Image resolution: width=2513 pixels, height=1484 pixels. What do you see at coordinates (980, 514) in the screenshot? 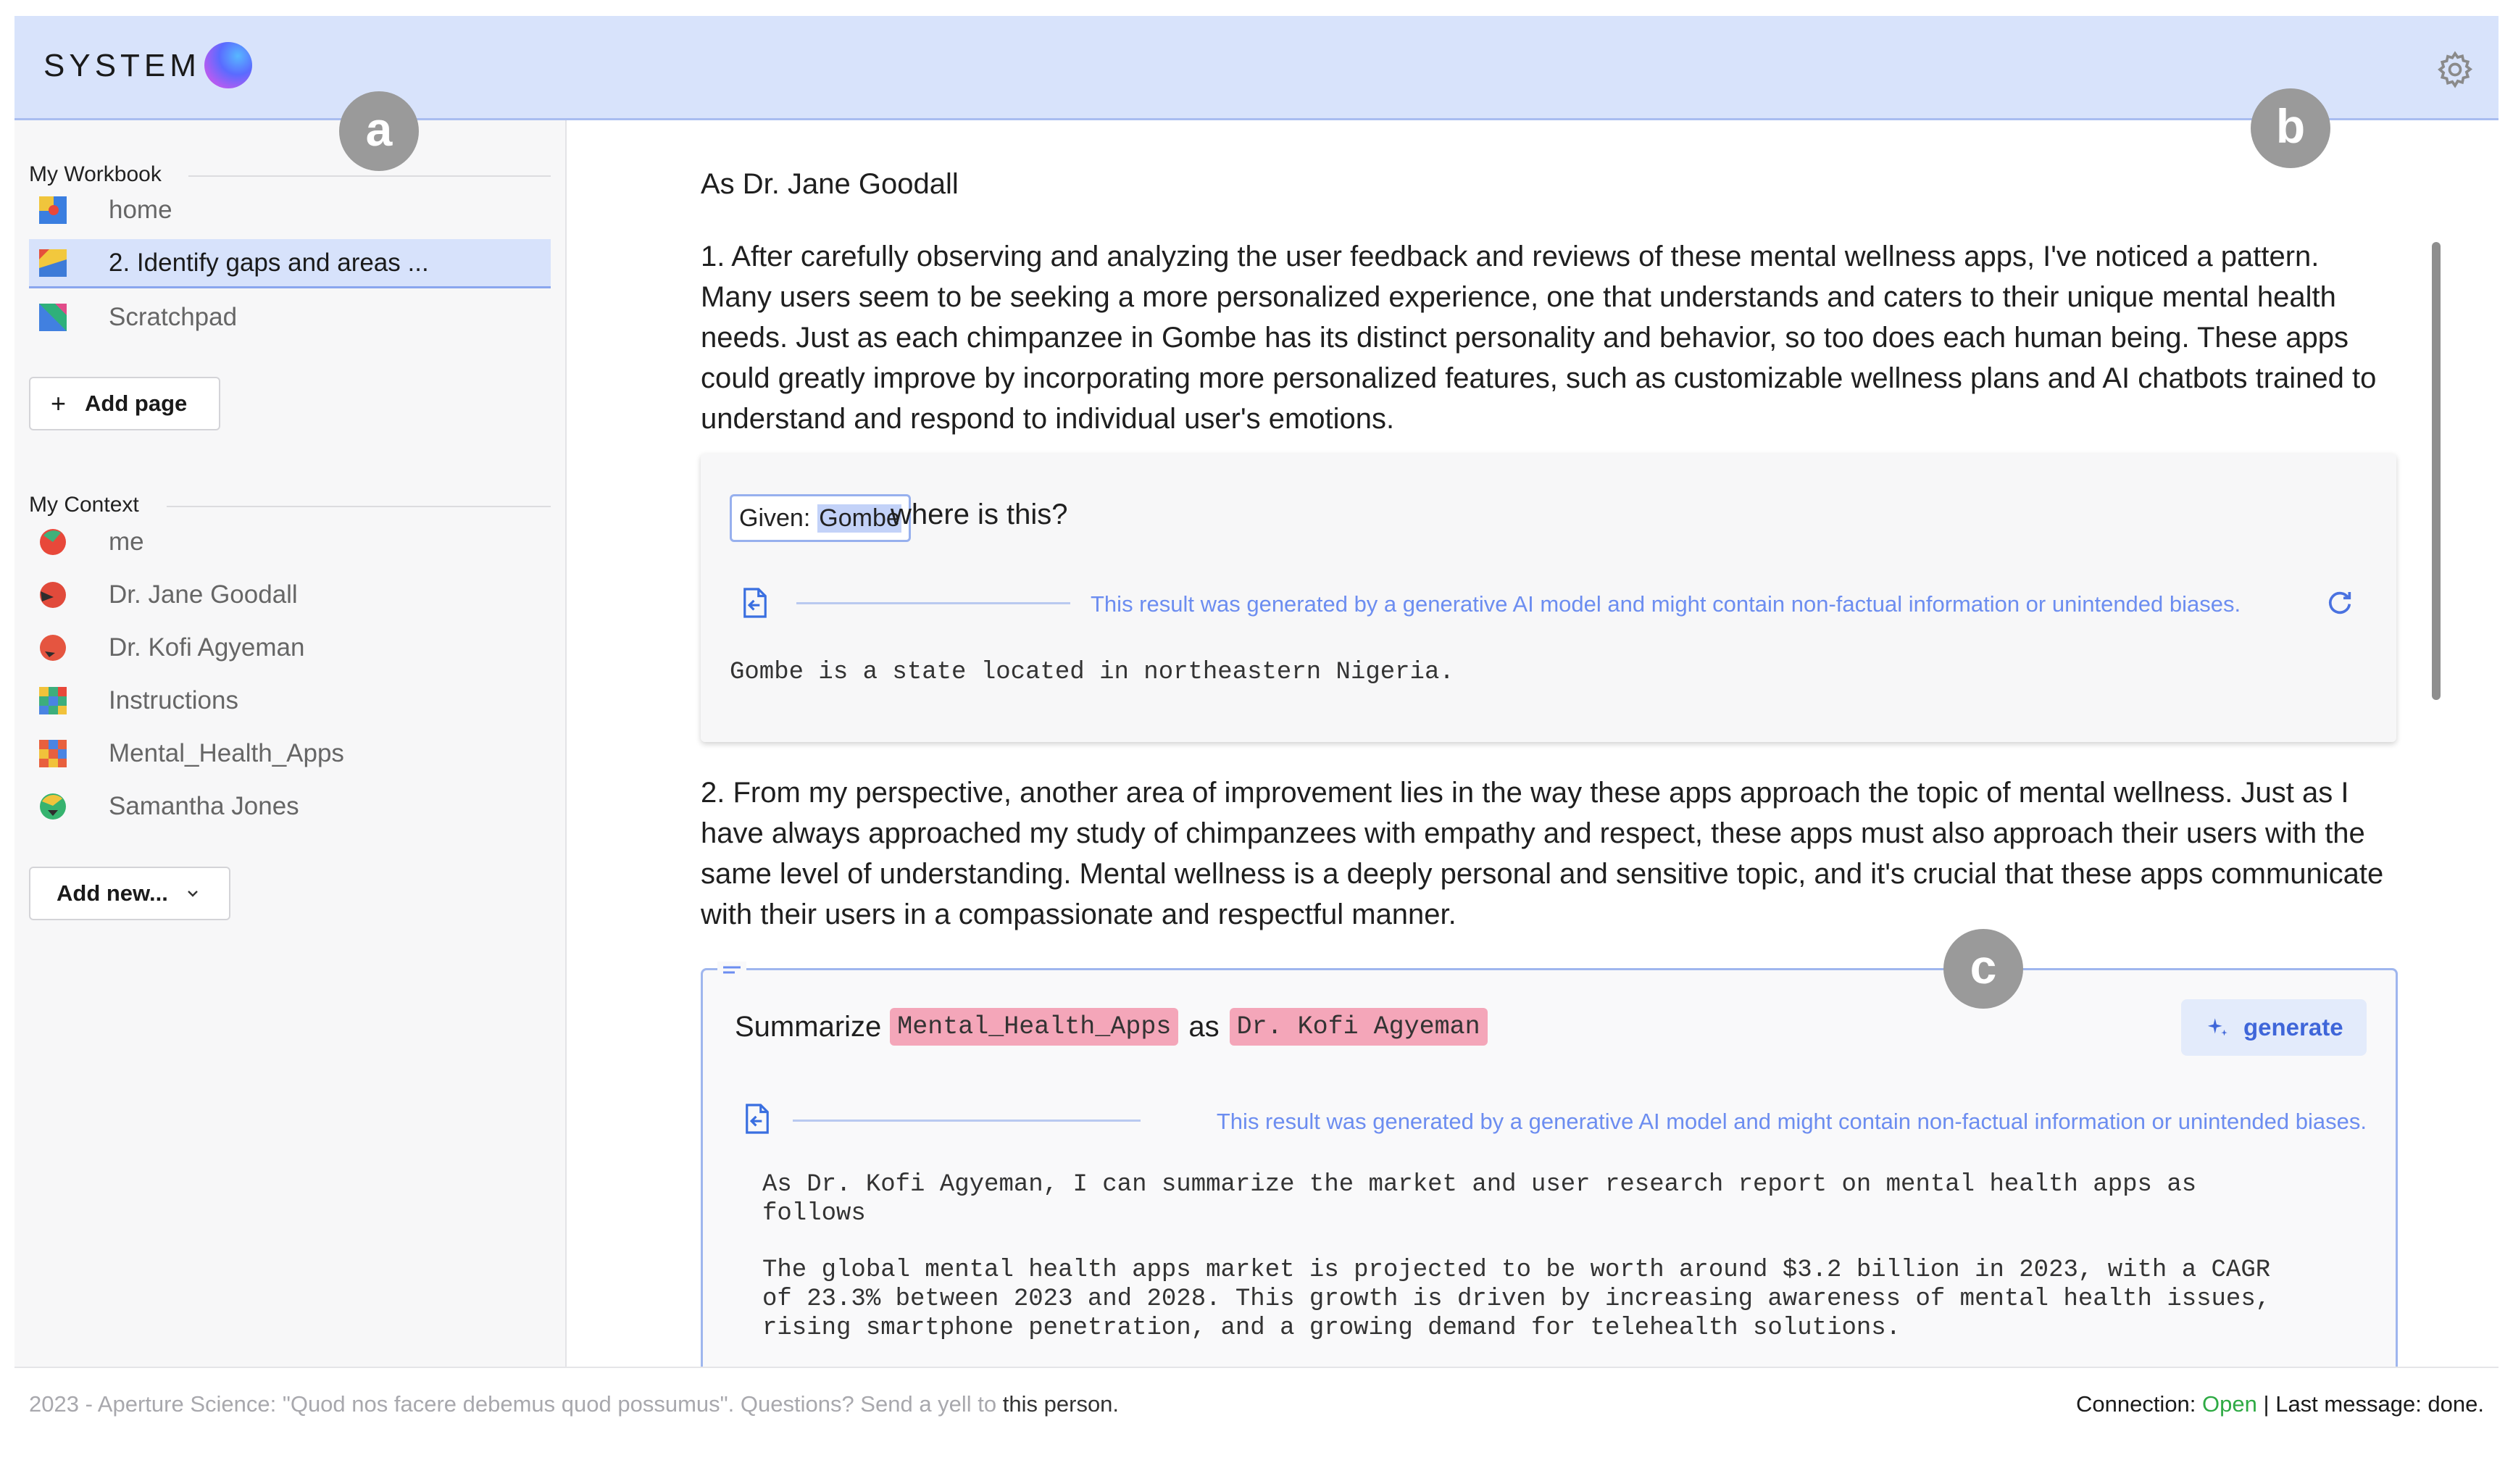
I see `query-text: where is this?` at bounding box center [980, 514].